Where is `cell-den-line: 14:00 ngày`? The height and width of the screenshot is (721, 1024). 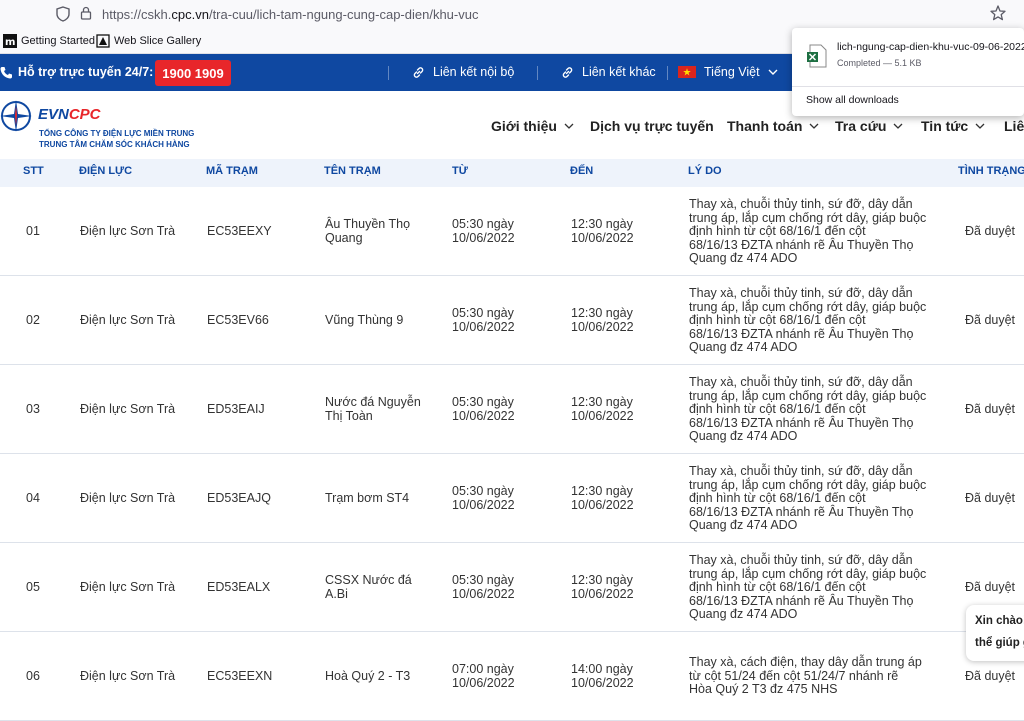
cell-den-line: 14:00 ngày is located at coordinates (602, 669).